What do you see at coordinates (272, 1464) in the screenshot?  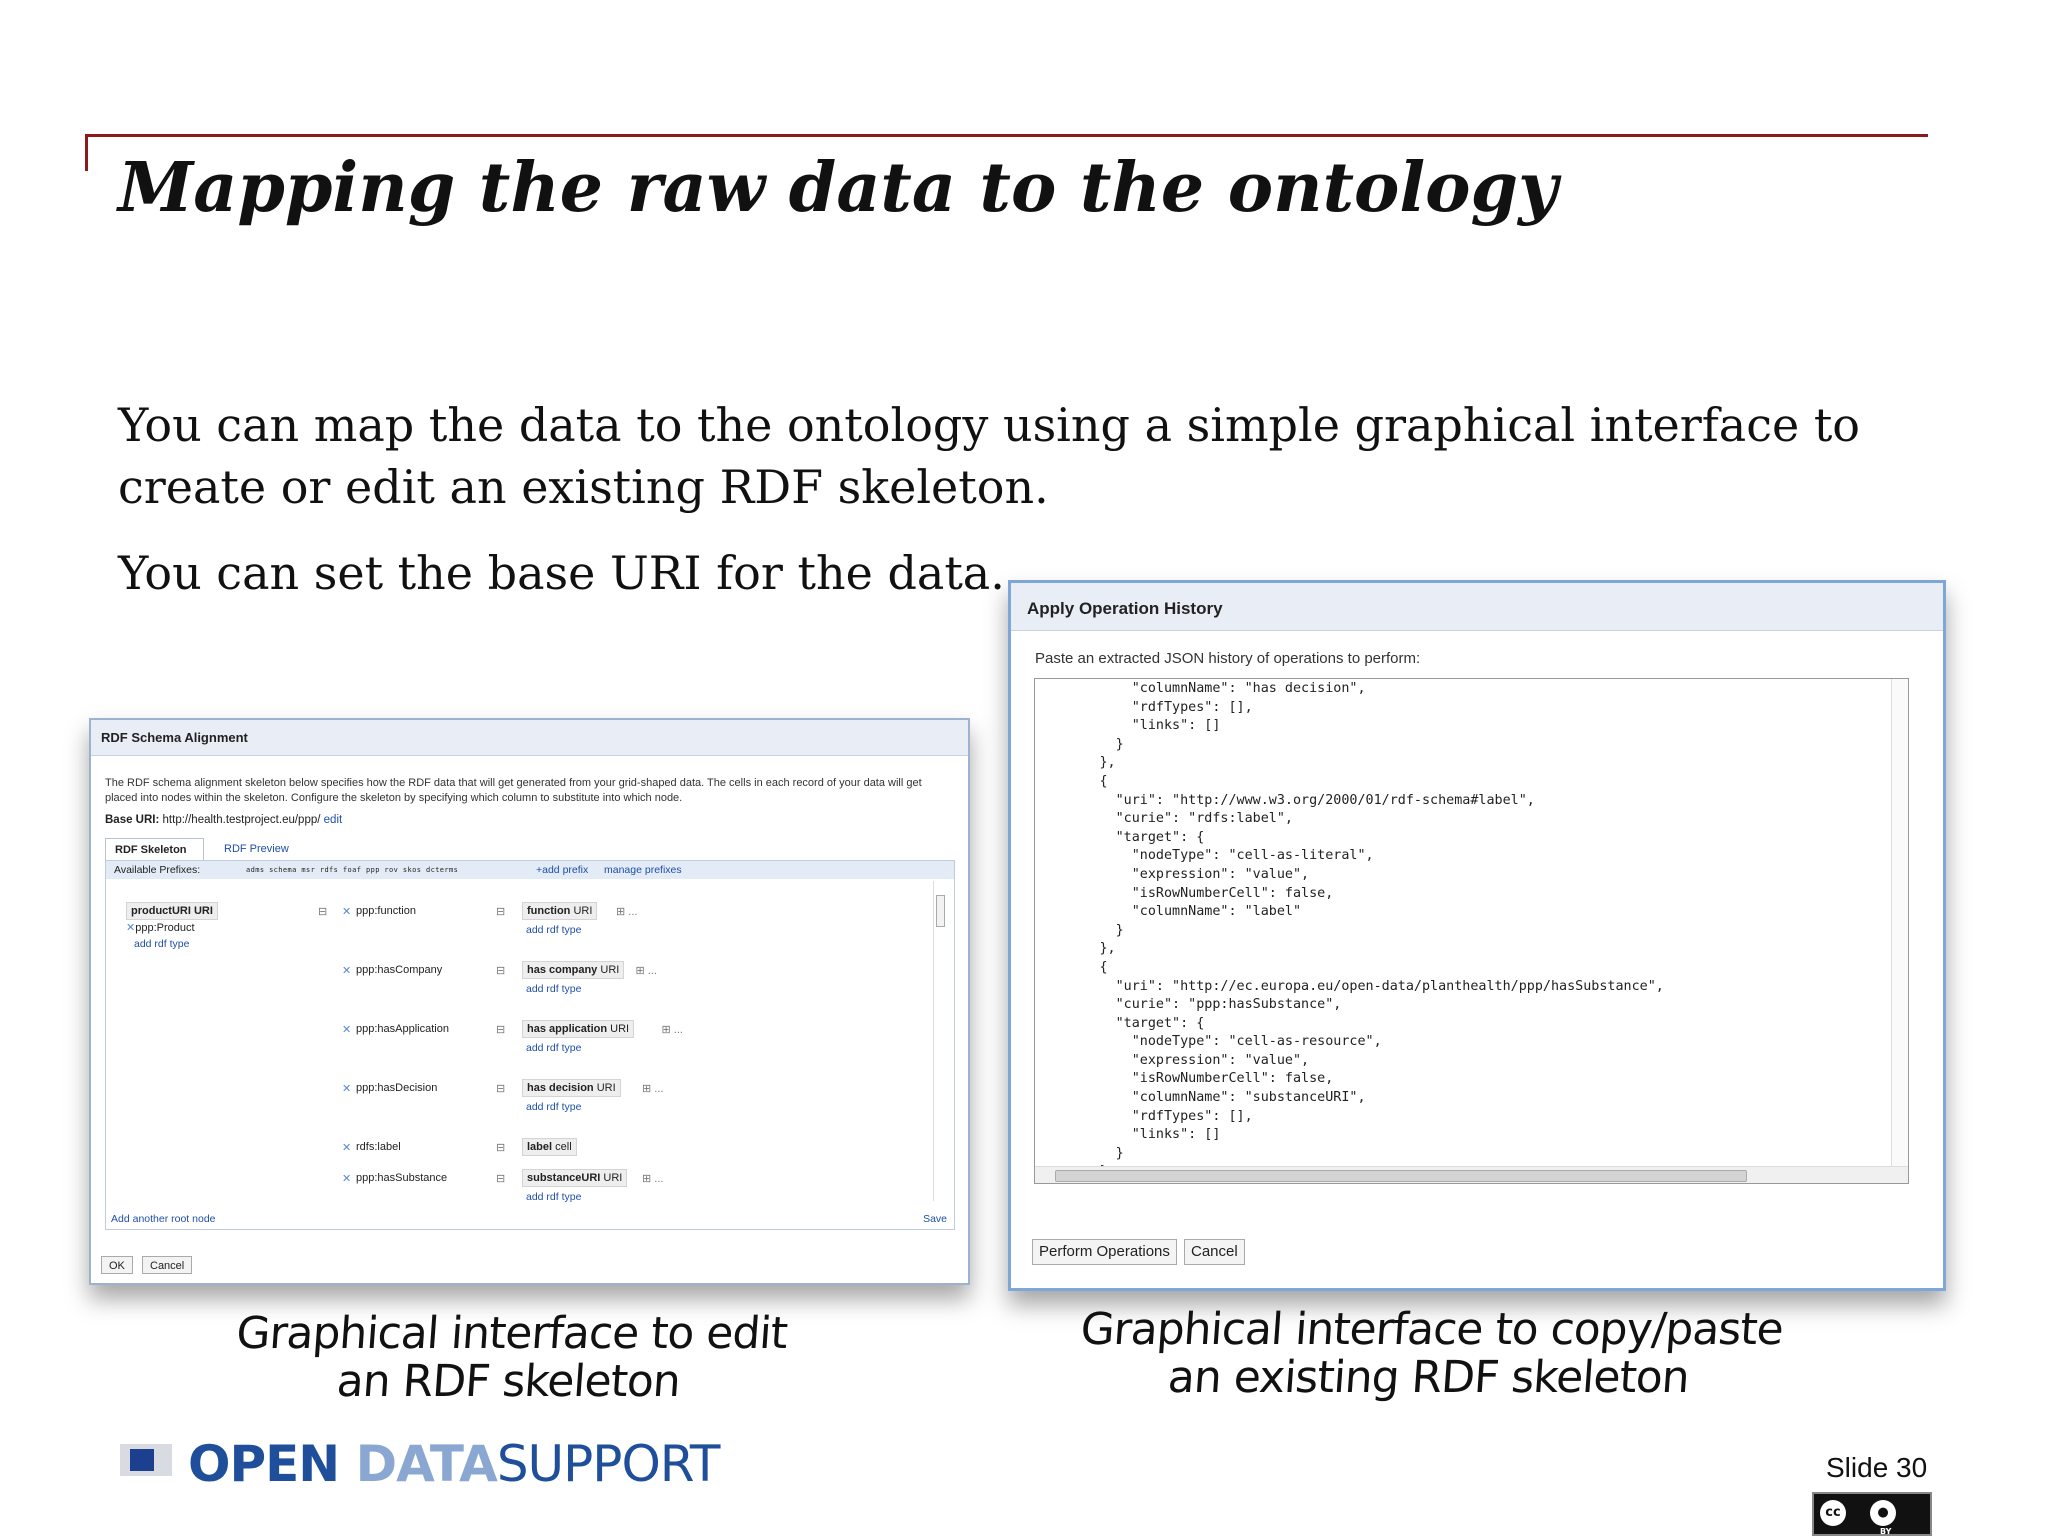 I see `logo-open: OPEN` at bounding box center [272, 1464].